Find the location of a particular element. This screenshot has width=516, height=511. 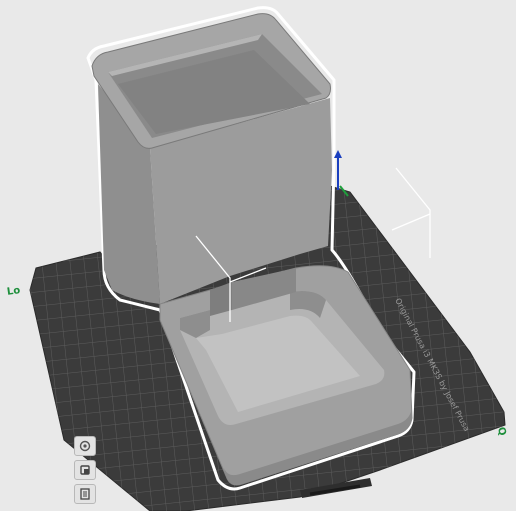

paint-bucket-icon is located at coordinates (85, 470).